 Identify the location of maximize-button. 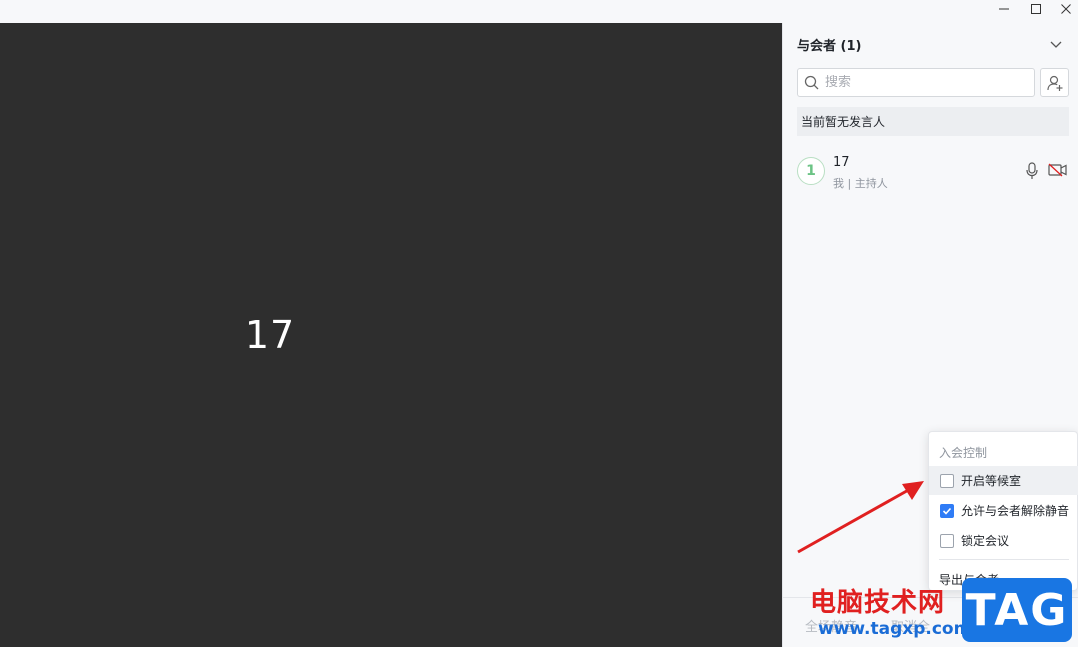
(1036, 9).